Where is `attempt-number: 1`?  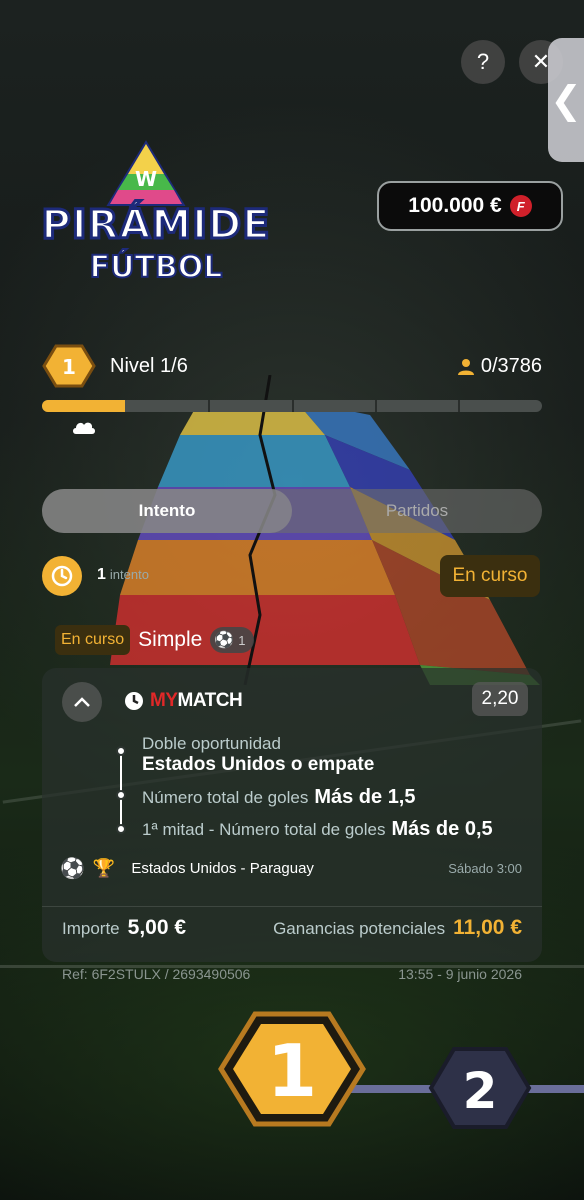 attempt-number: 1 is located at coordinates (101, 574).